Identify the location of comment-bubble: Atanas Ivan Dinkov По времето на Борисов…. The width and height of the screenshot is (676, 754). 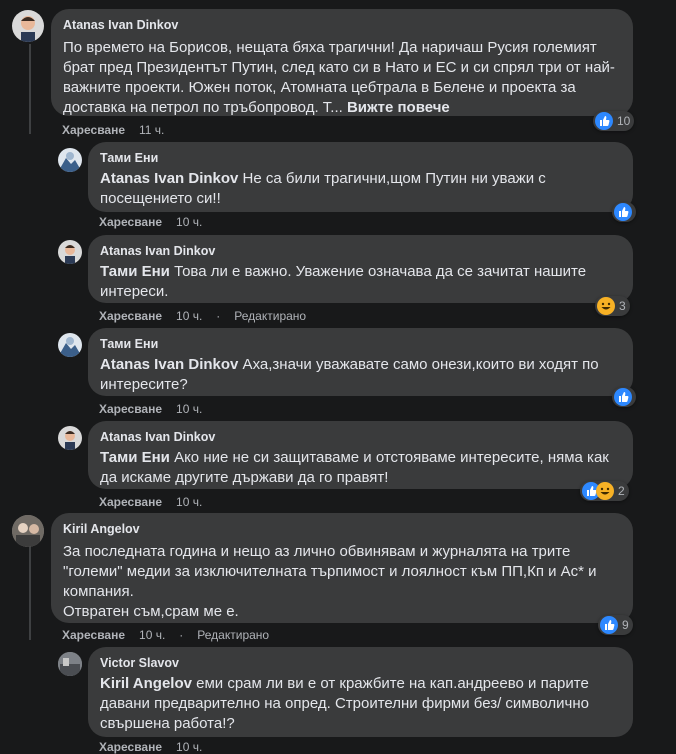
(342, 62).